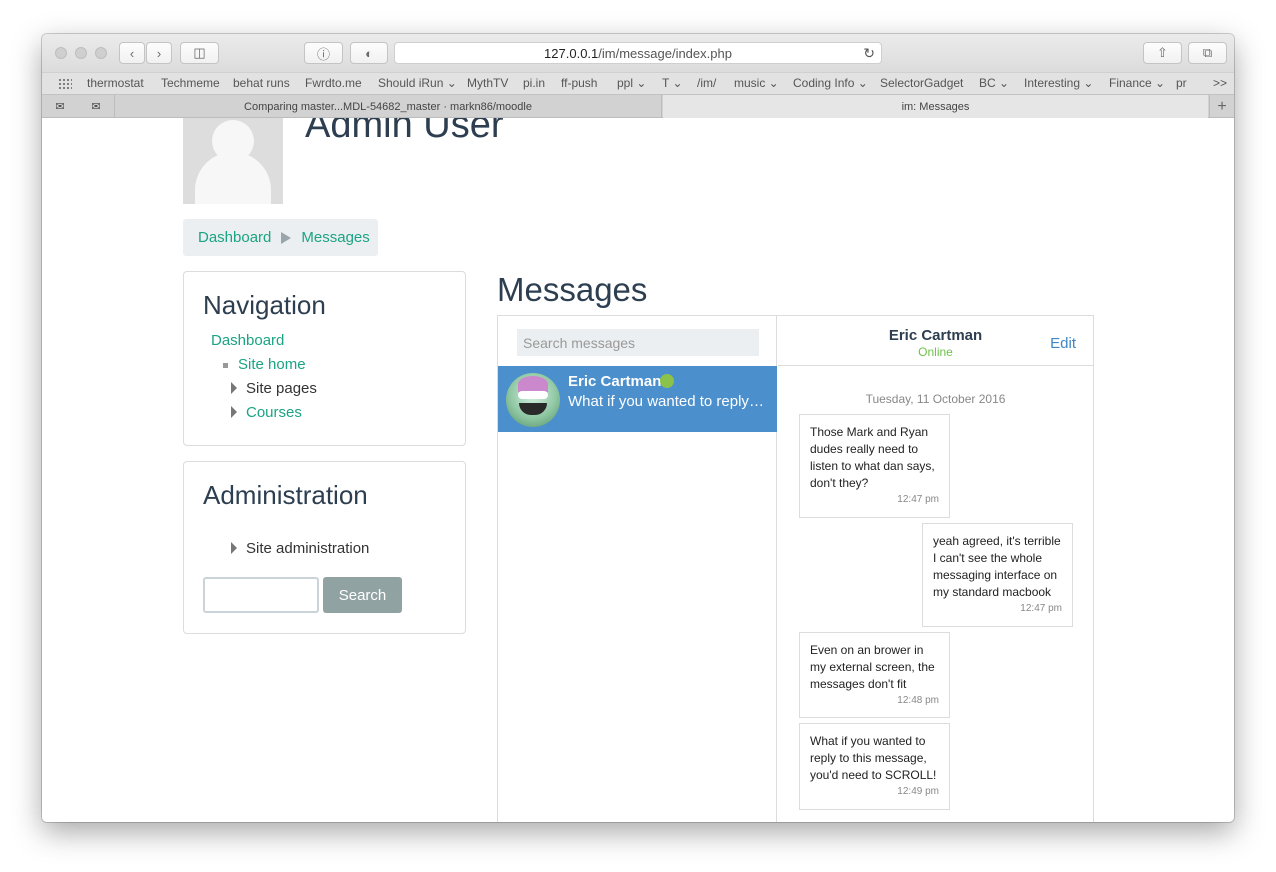 This screenshot has width=1276, height=872. Describe the element at coordinates (234, 412) in the screenshot. I see `expand-courses-icon` at that location.